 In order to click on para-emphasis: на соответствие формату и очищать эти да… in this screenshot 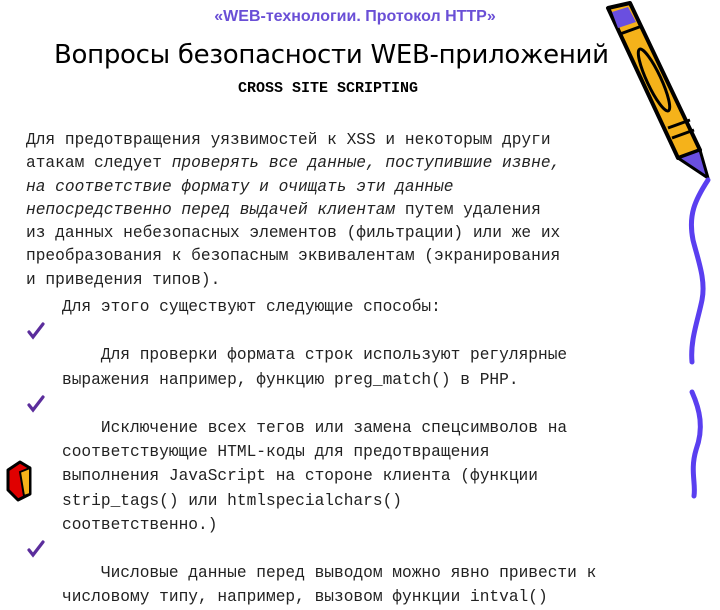, I will do `click(240, 186)`.